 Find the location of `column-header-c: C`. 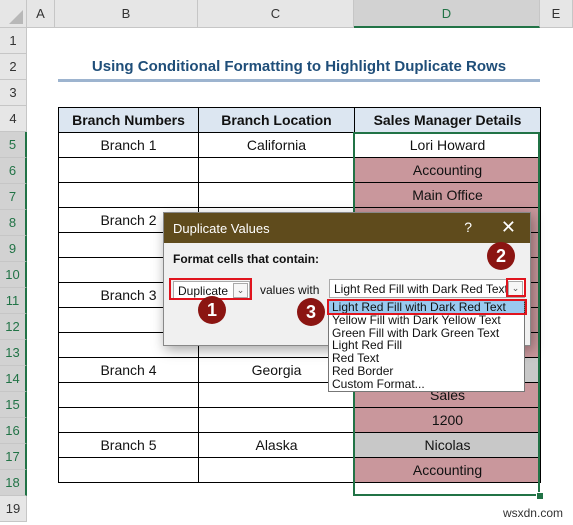

column-header-c: C is located at coordinates (276, 14).